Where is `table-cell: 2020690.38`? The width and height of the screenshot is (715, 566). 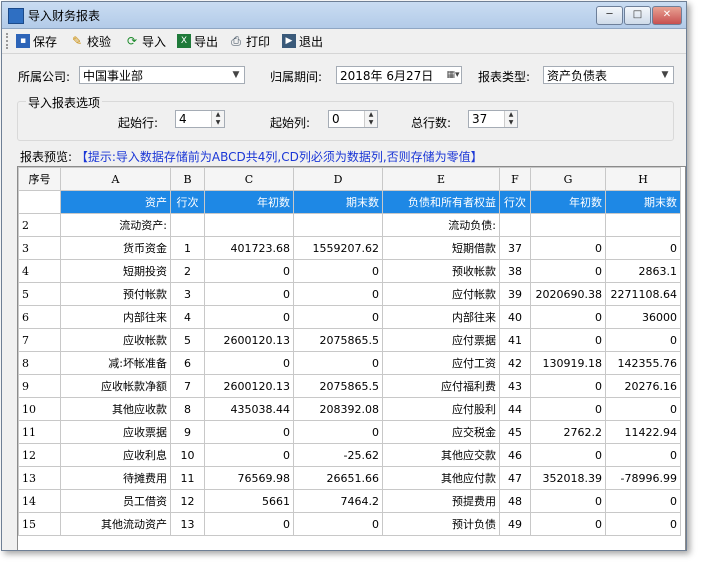 table-cell: 2020690.38 is located at coordinates (568, 294).